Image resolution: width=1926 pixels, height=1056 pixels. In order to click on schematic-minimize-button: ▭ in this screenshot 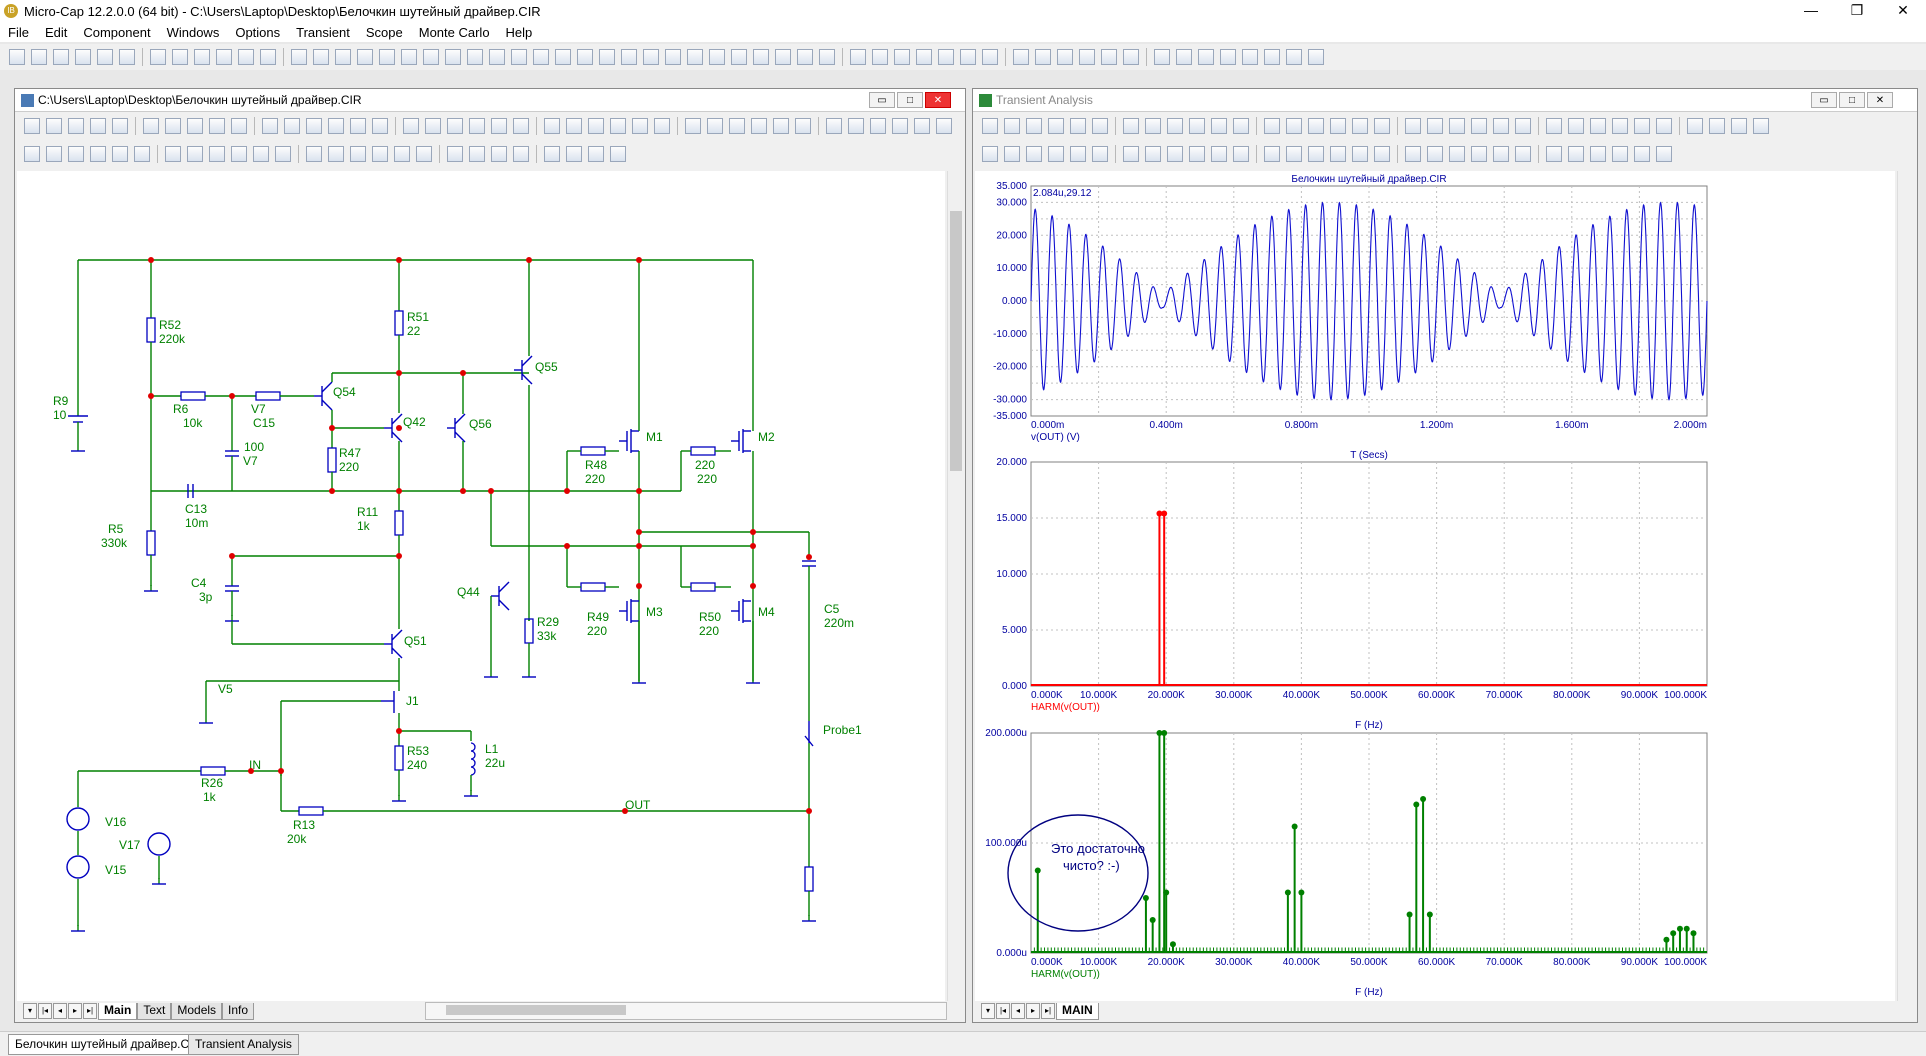, I will do `click(882, 100)`.